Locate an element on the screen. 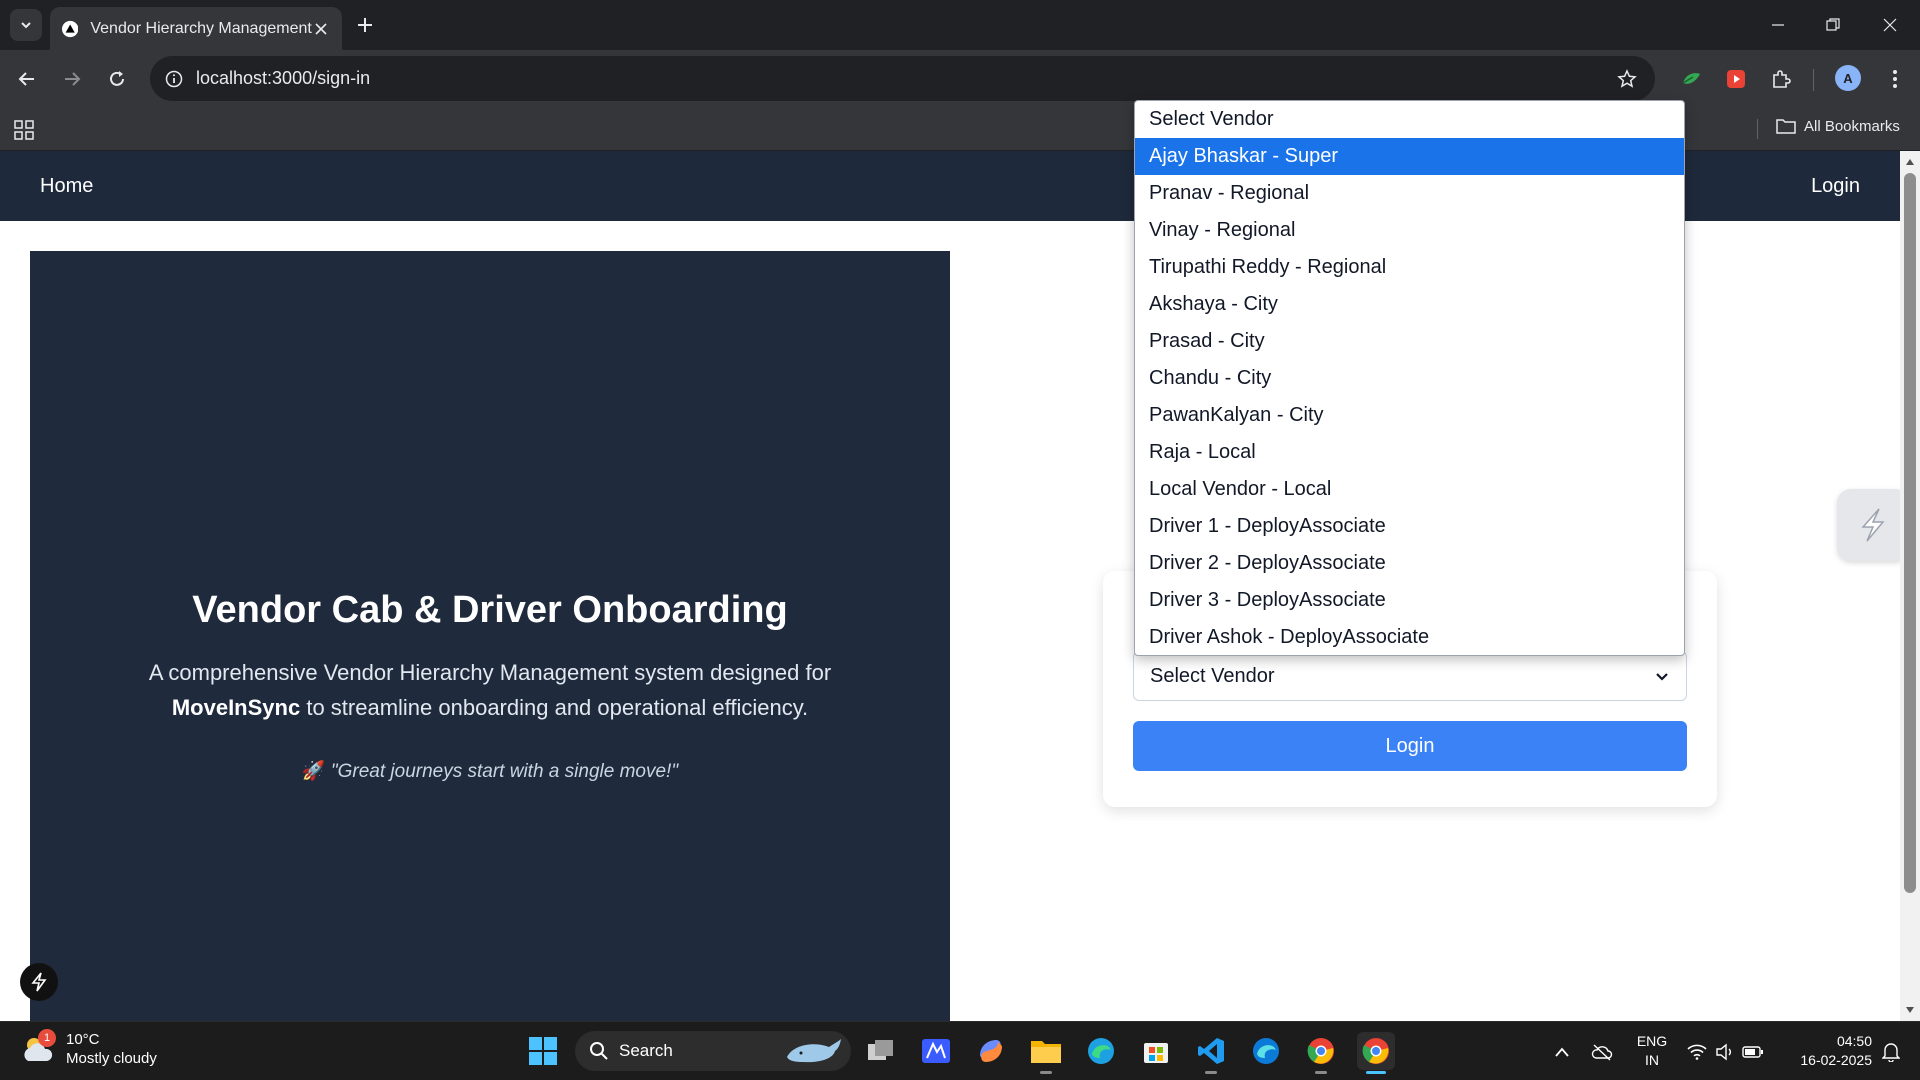 The image size is (1920, 1080). weather-widget: 1 10°C Mostly cloudy is located at coordinates (88, 1048).